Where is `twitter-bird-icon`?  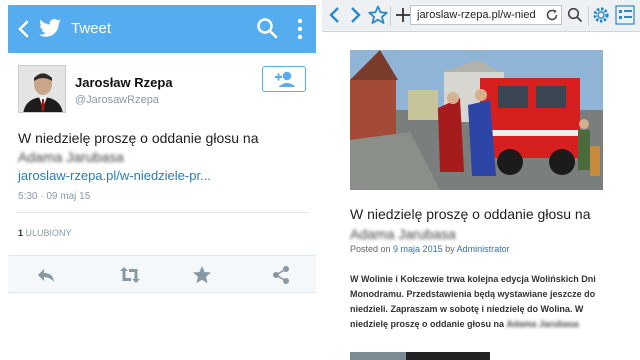
twitter-bird-icon is located at coordinates (50, 27).